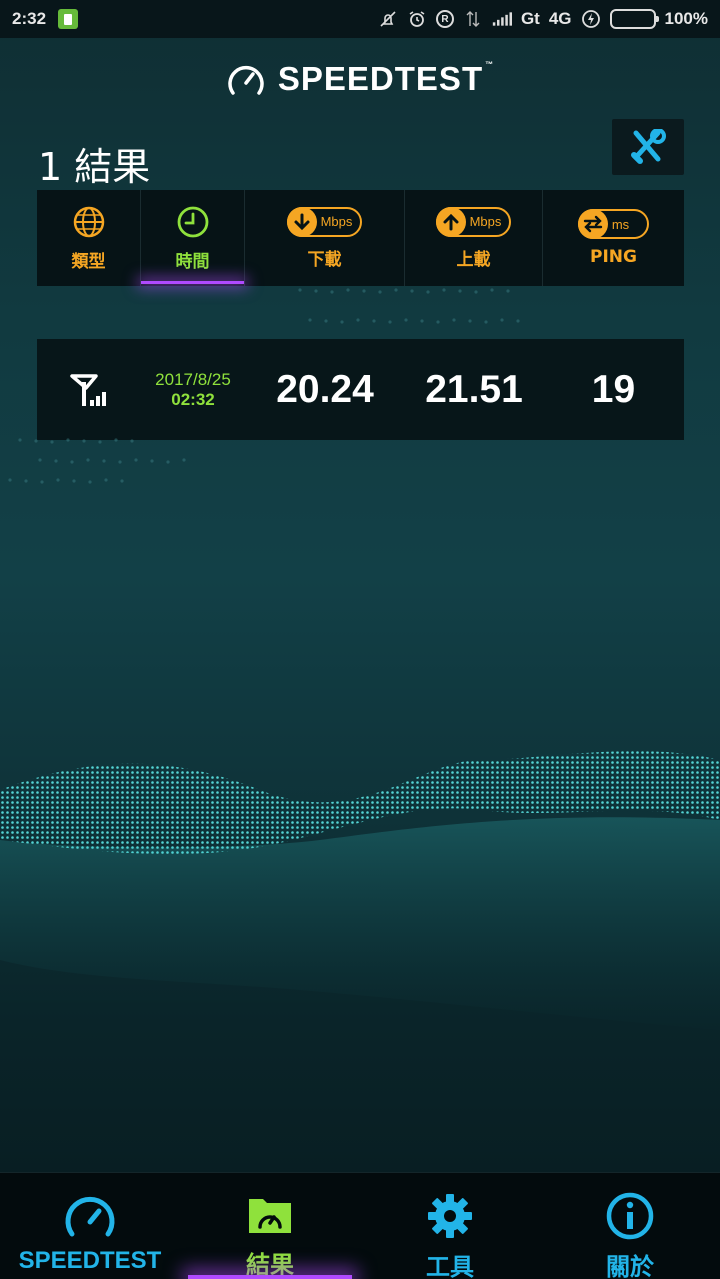 The height and width of the screenshot is (1279, 720). What do you see at coordinates (270, 1216) in the screenshot?
I see `results-folder-icon` at bounding box center [270, 1216].